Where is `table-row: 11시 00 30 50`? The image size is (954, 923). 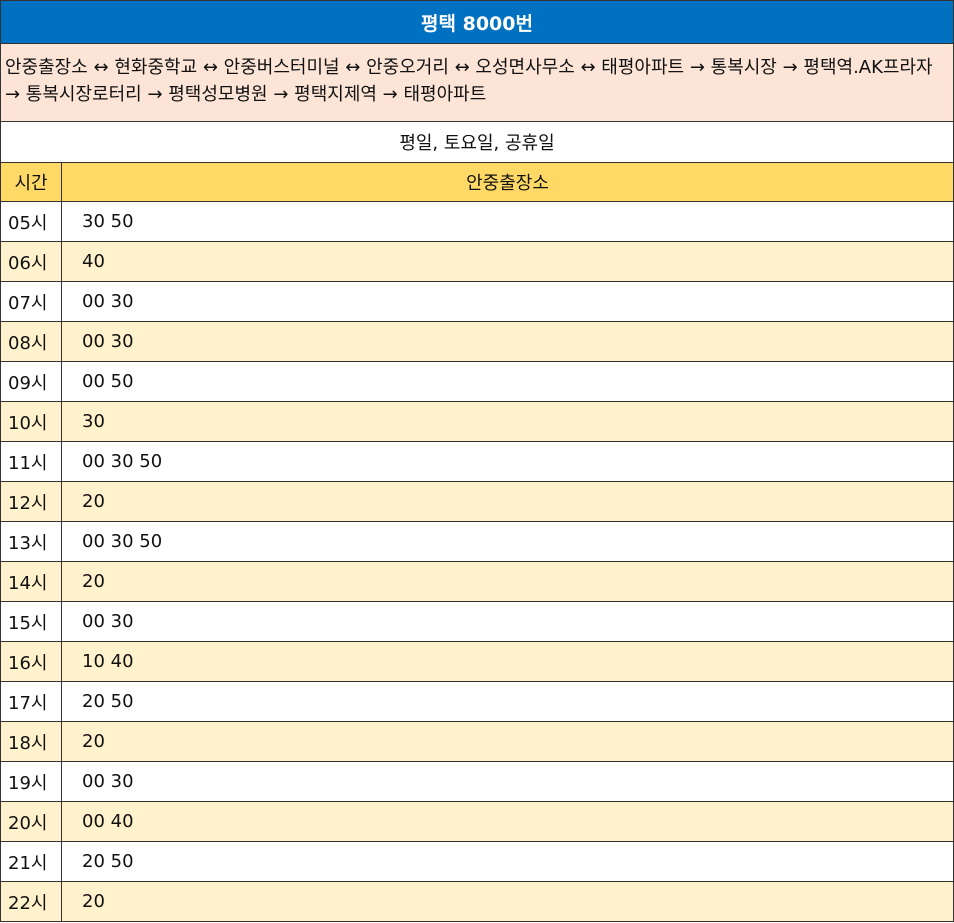 table-row: 11시 00 30 50 is located at coordinates (477, 462).